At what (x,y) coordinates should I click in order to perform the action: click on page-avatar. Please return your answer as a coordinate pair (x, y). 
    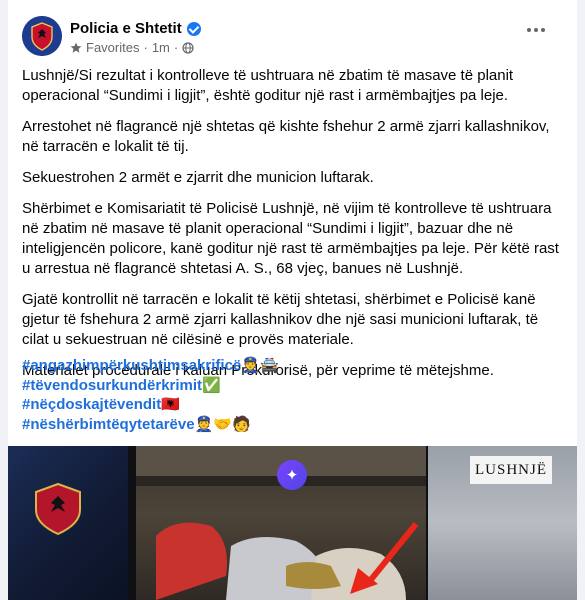
    Looking at the image, I should click on (42, 36).